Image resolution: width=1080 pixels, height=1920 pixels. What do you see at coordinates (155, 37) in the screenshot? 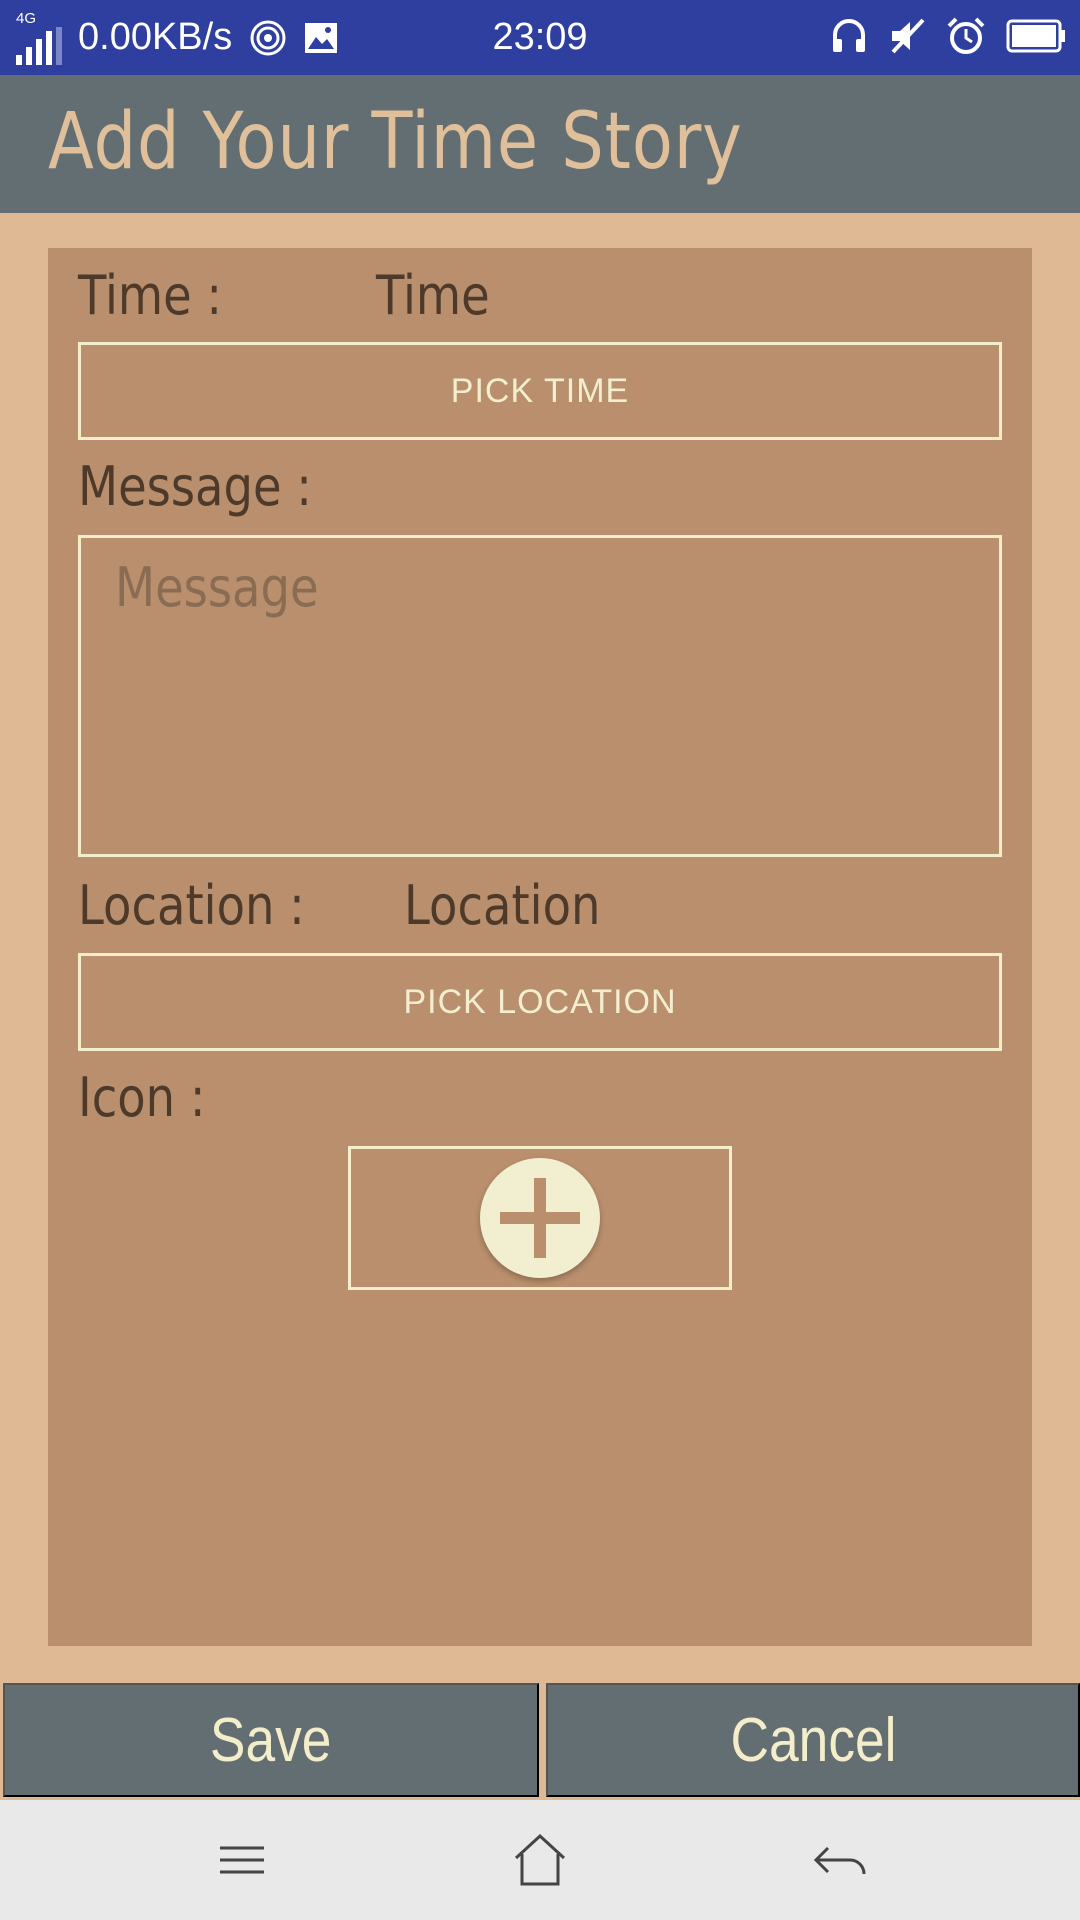
I see `network-speed: 0.00KB/s` at bounding box center [155, 37].